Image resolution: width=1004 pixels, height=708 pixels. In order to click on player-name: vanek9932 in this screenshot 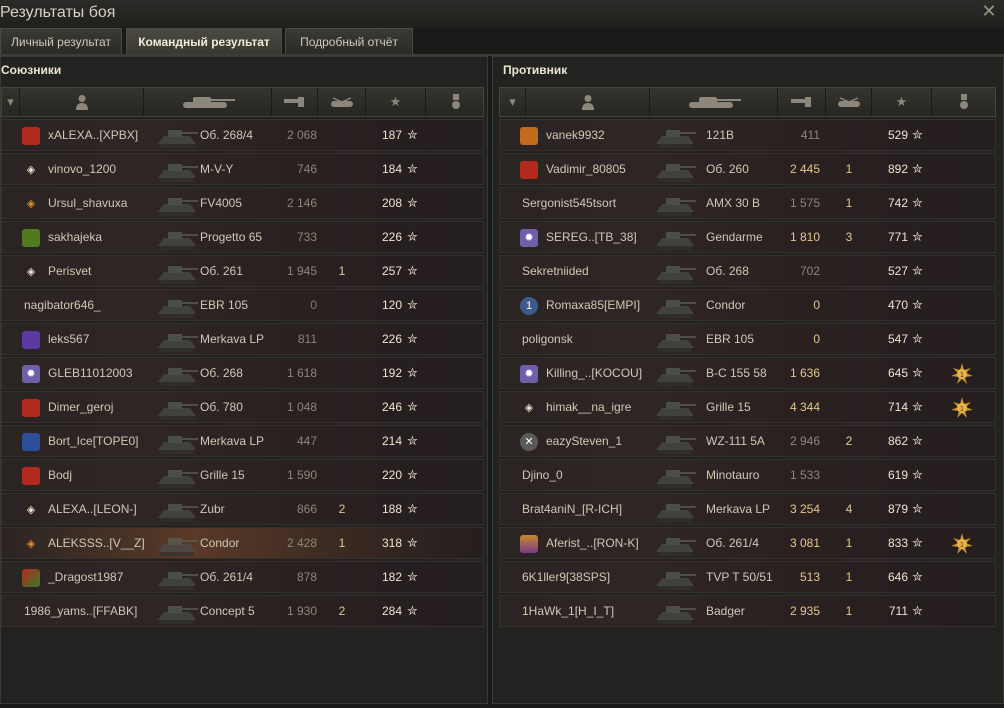, I will do `click(575, 135)`.